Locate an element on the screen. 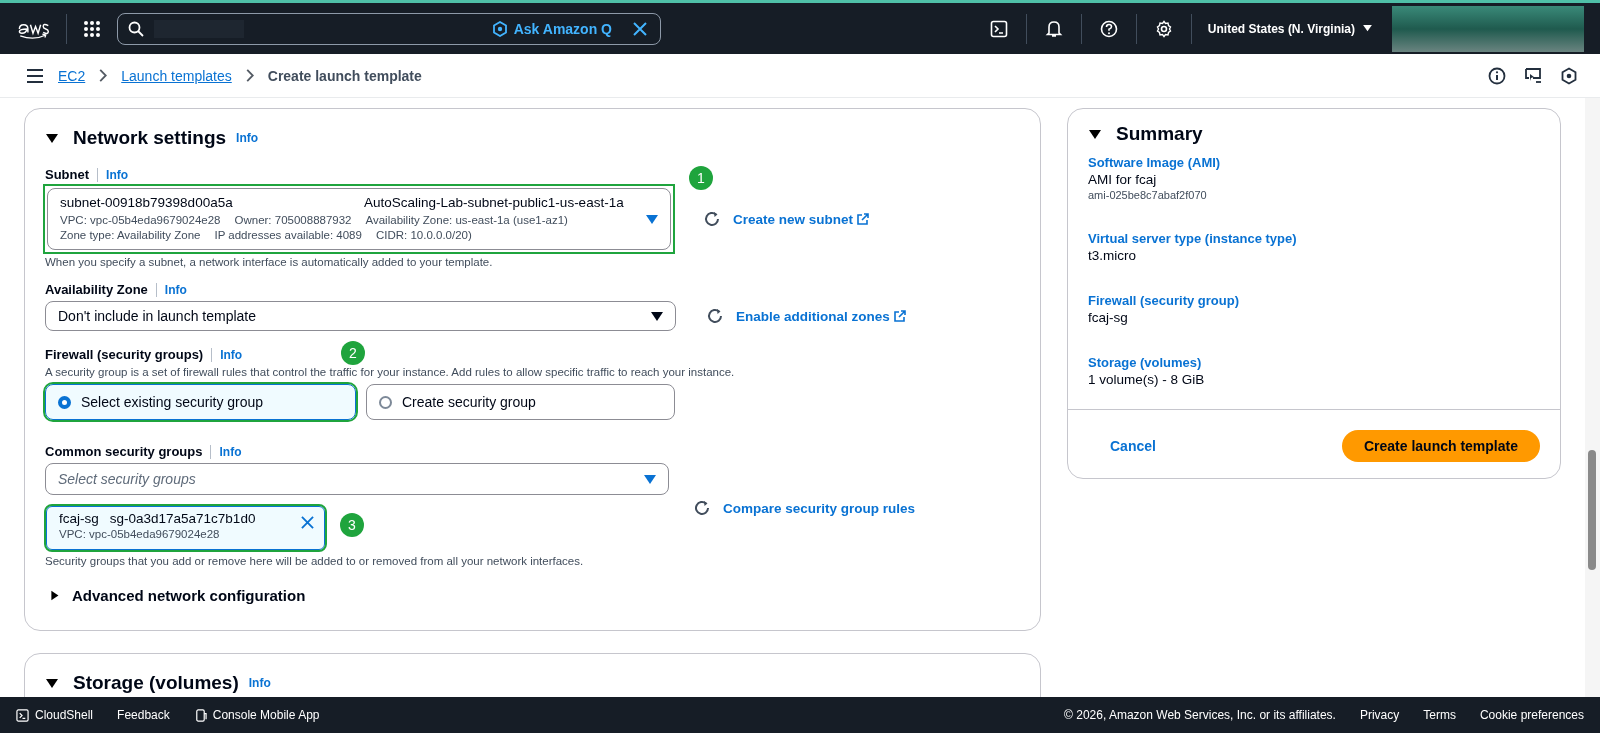  section-title: Storage (volumes) is located at coordinates (156, 683).